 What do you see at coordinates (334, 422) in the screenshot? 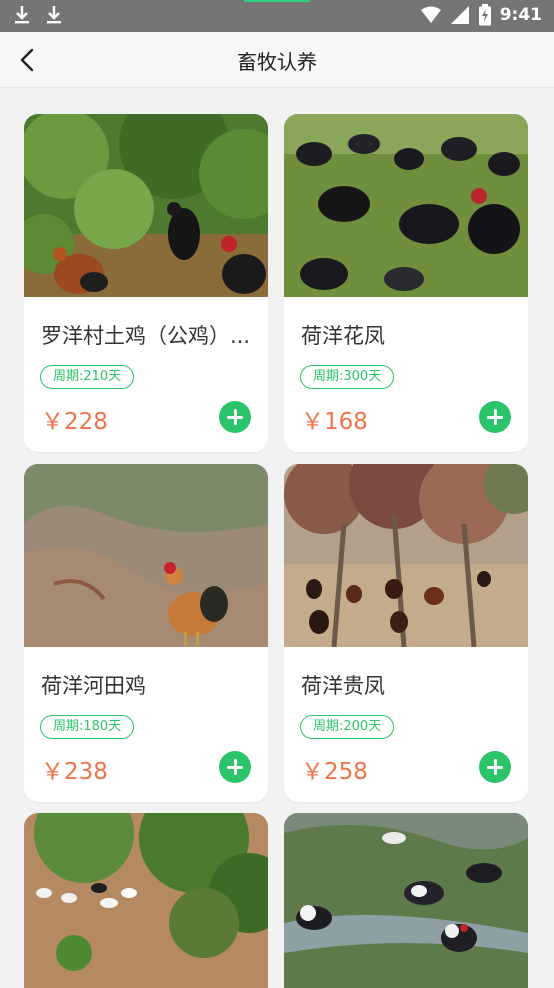
I see `product-price: ￥168` at bounding box center [334, 422].